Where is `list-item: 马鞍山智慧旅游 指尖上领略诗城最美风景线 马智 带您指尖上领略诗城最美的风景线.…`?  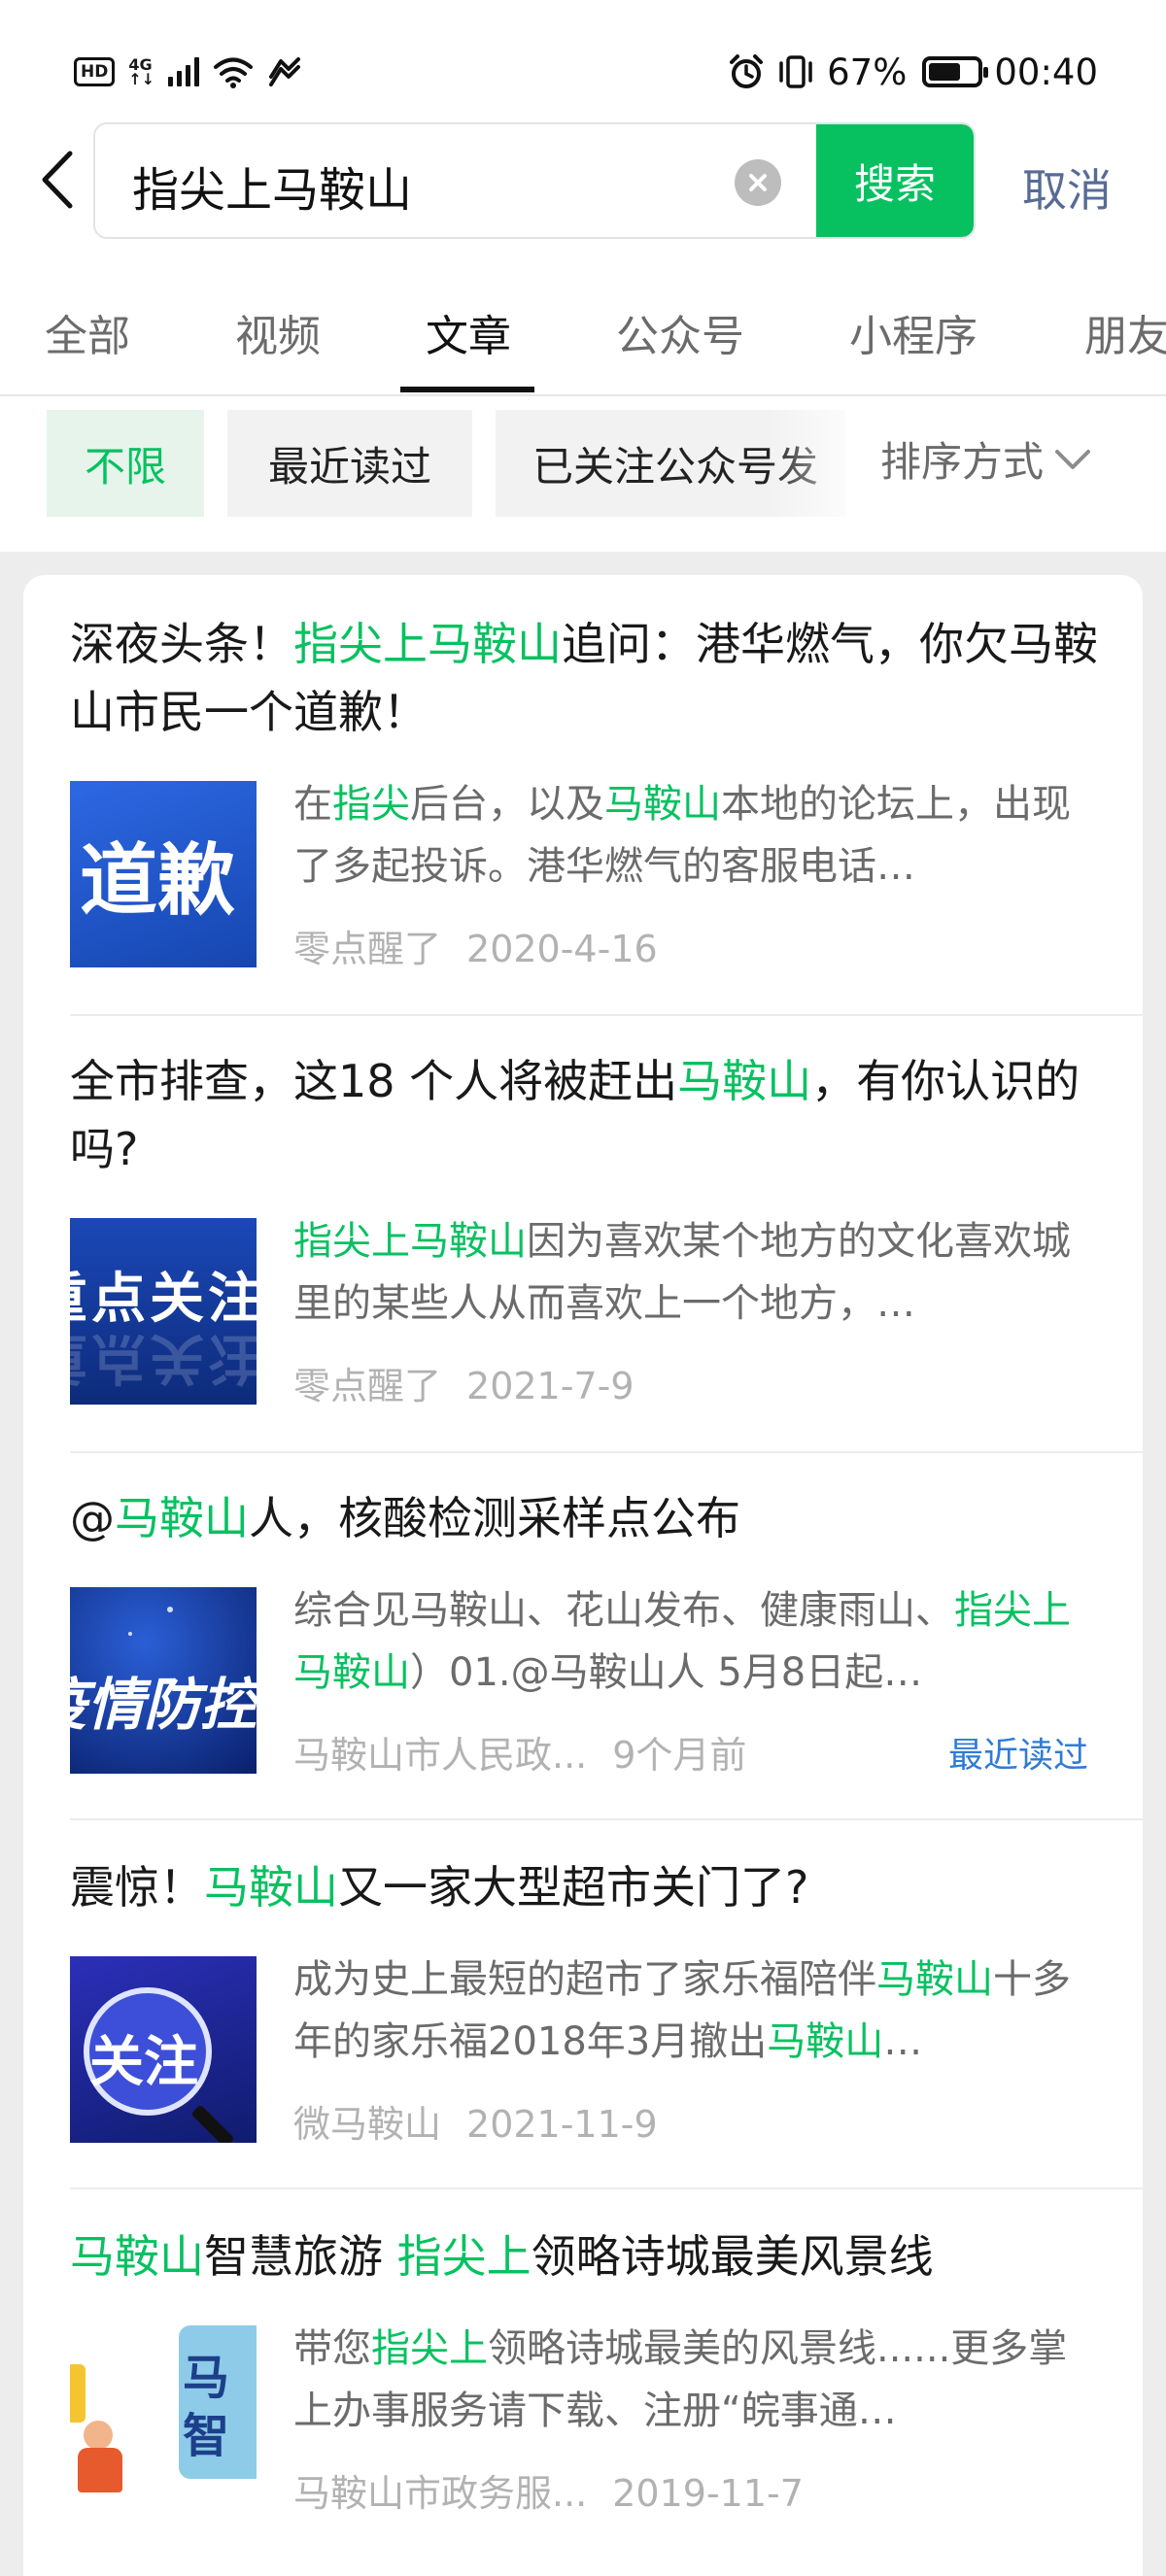
list-item: 马鞍山智慧旅游 指尖上领略诗城最美风景线 马智 带您指尖上领略诗城最美的风景线.… is located at coordinates (571, 2392).